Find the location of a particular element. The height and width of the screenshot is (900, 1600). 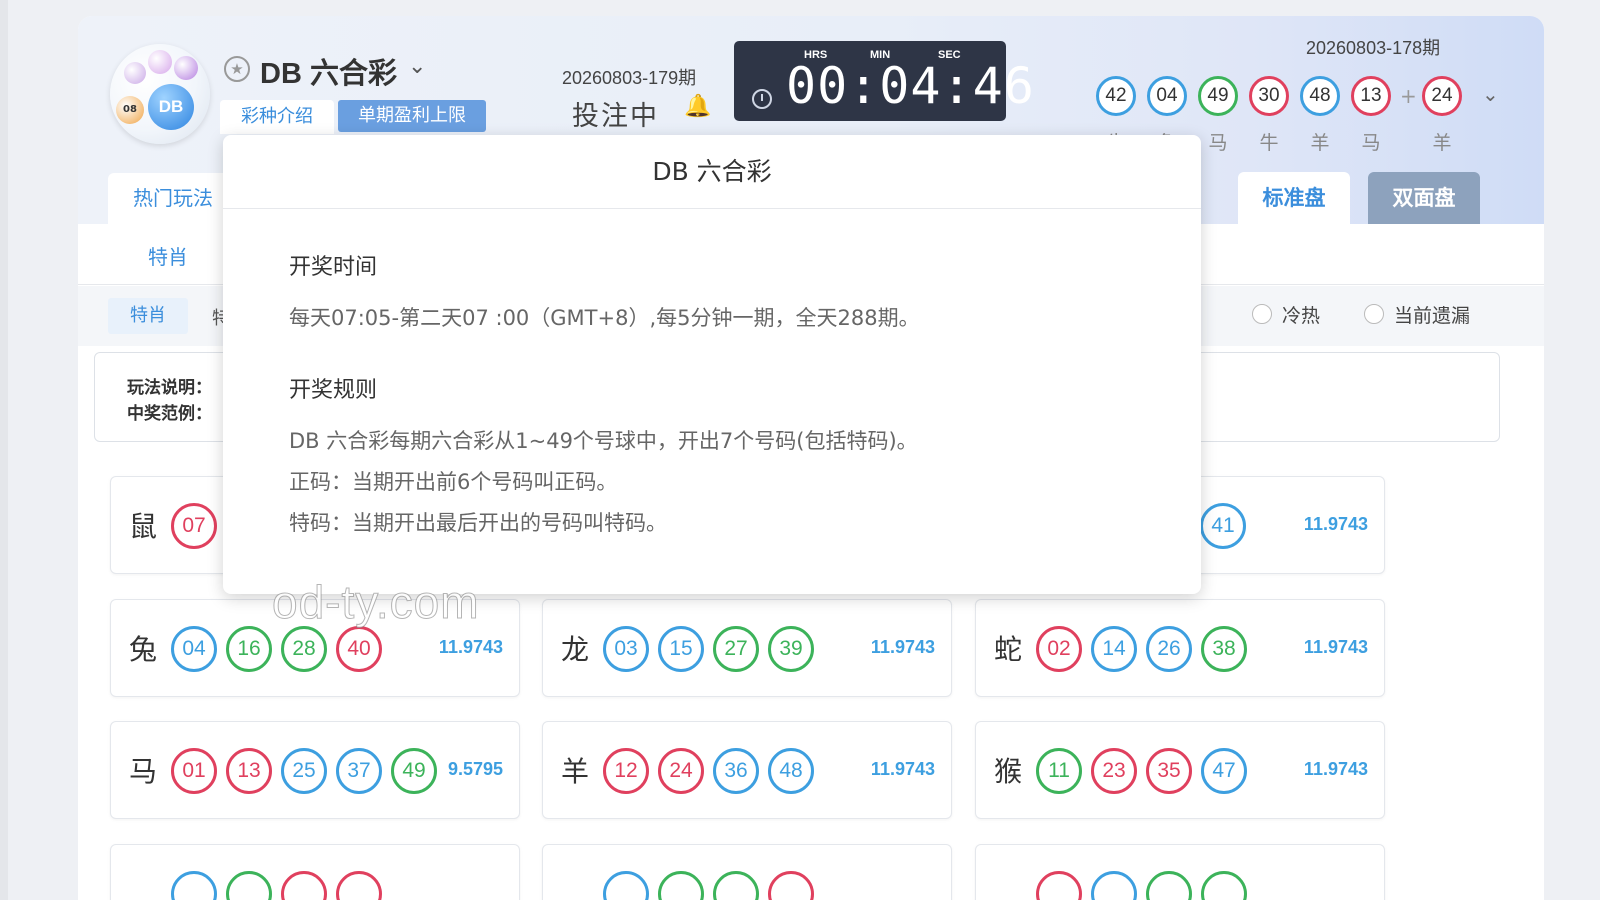

result-ball: 04 is located at coordinates (1167, 96).